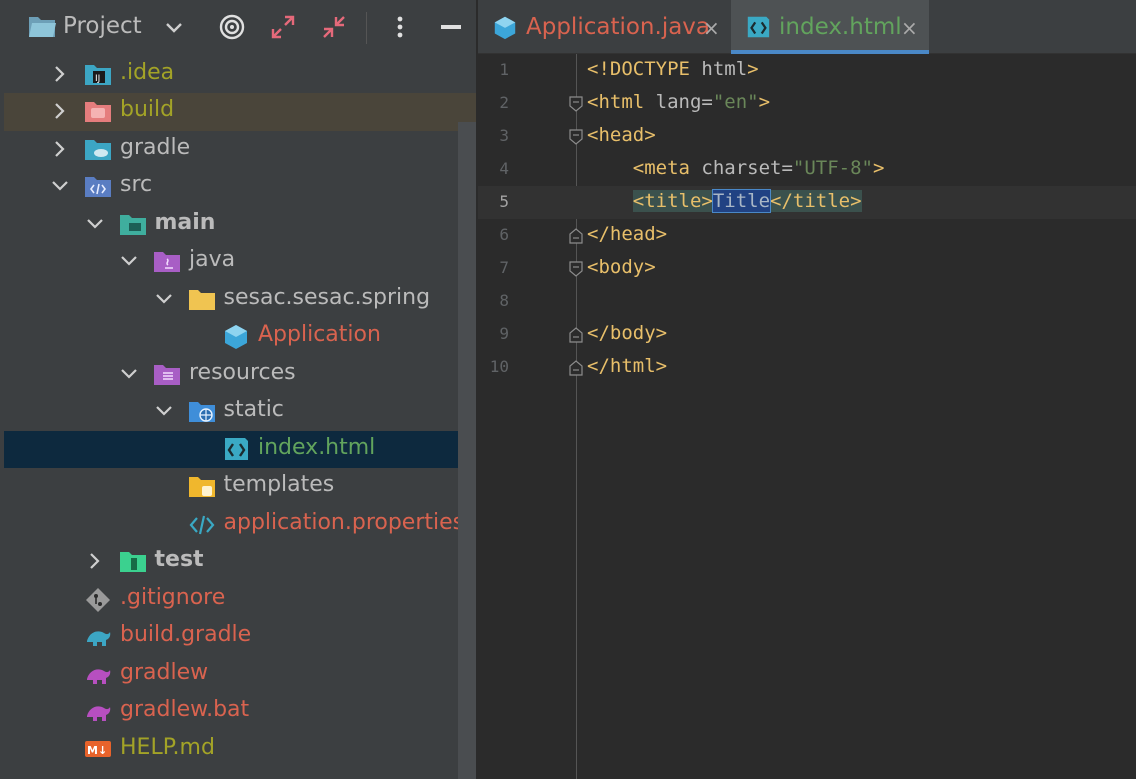  I want to click on tree-item-build-gradle: build.gradle, so click(240, 637).